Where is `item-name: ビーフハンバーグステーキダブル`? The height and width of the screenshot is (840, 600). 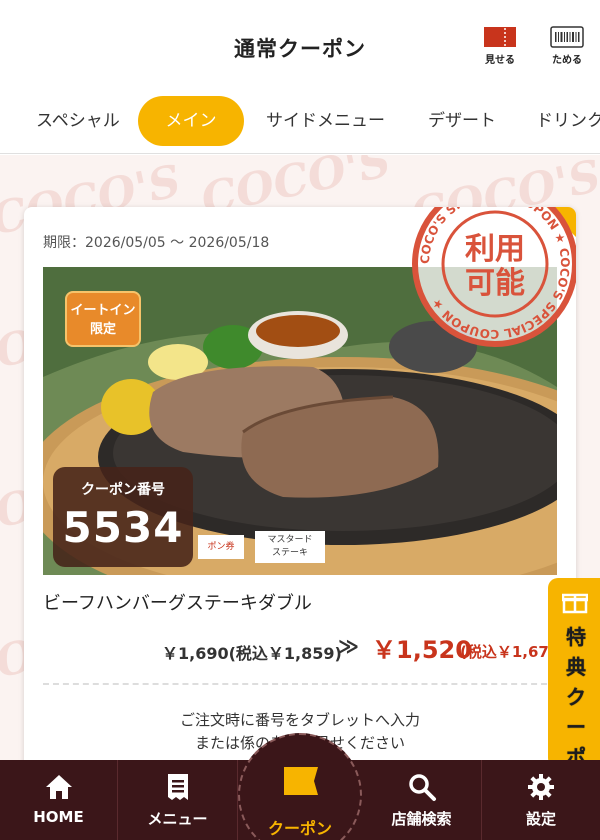
item-name: ビーフハンバーグステーキダブル is located at coordinates (177, 603).